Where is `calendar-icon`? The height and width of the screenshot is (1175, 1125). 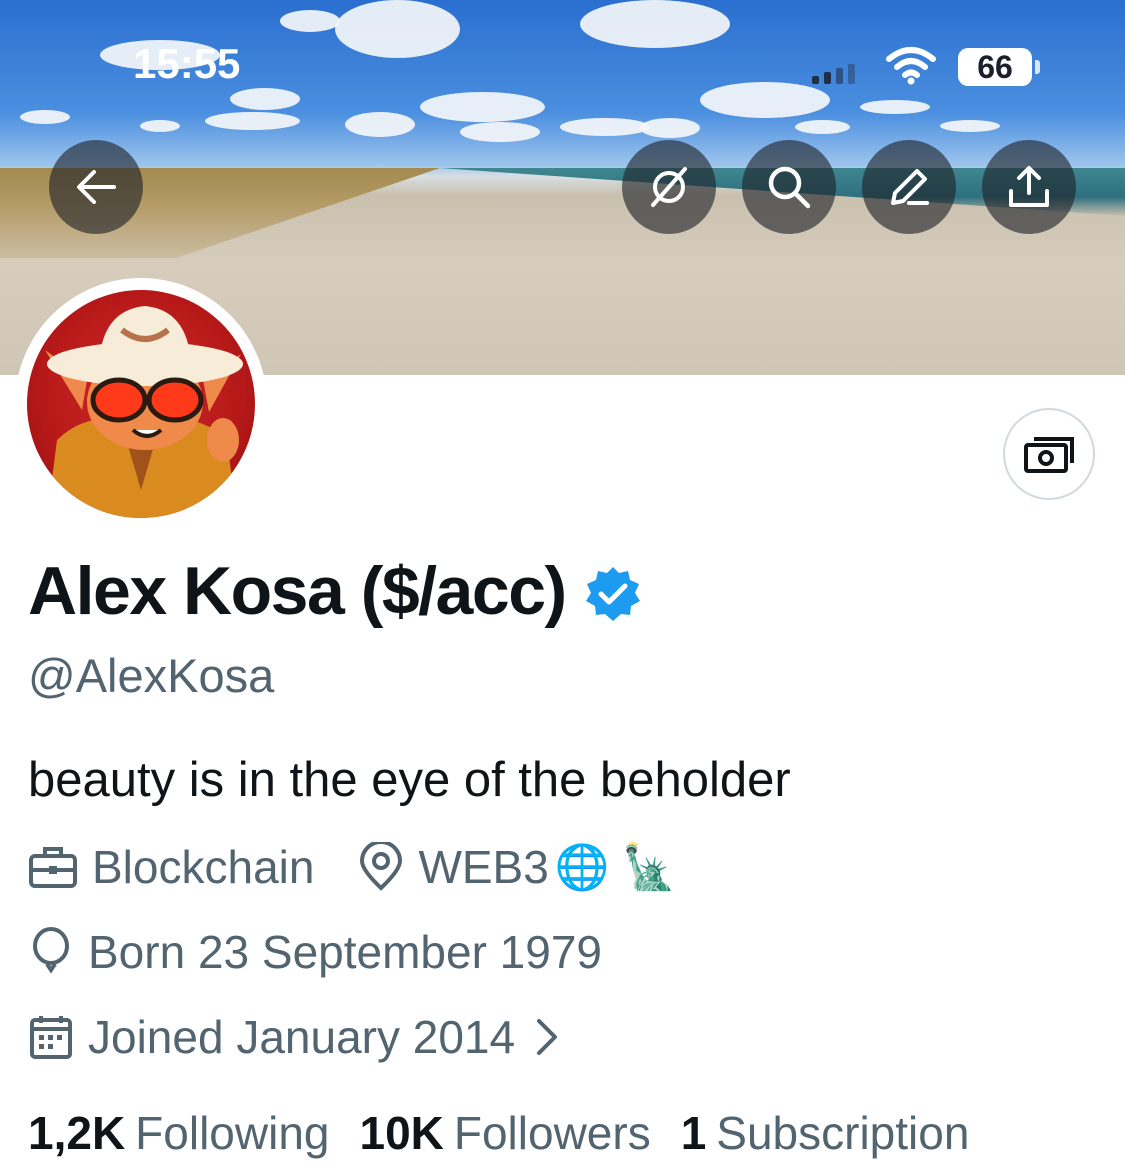
calendar-icon is located at coordinates (51, 1037).